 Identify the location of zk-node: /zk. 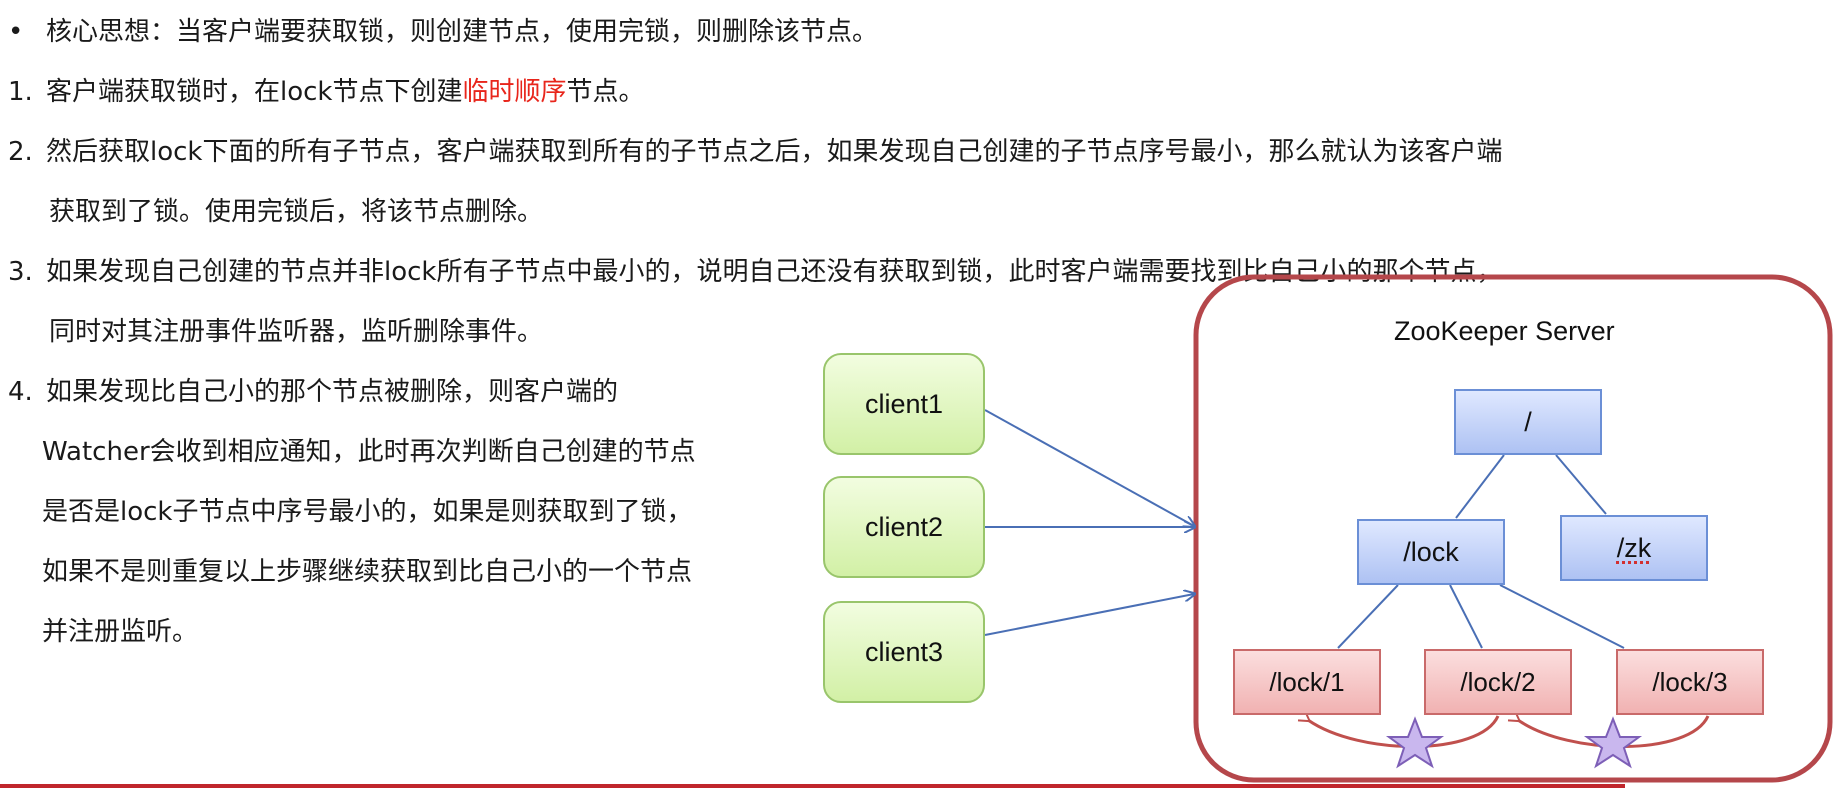
(1634, 548).